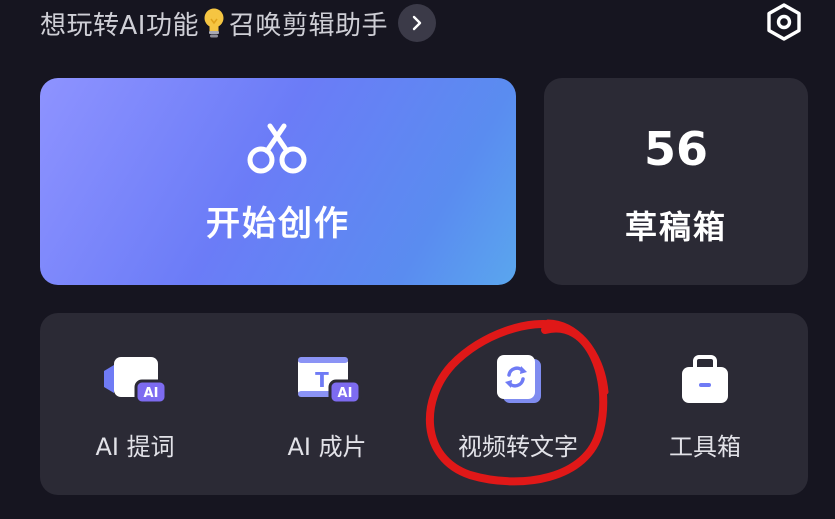 This screenshot has height=519, width=835. I want to click on tool-ai-video: T AI AI 成片, so click(327, 404).